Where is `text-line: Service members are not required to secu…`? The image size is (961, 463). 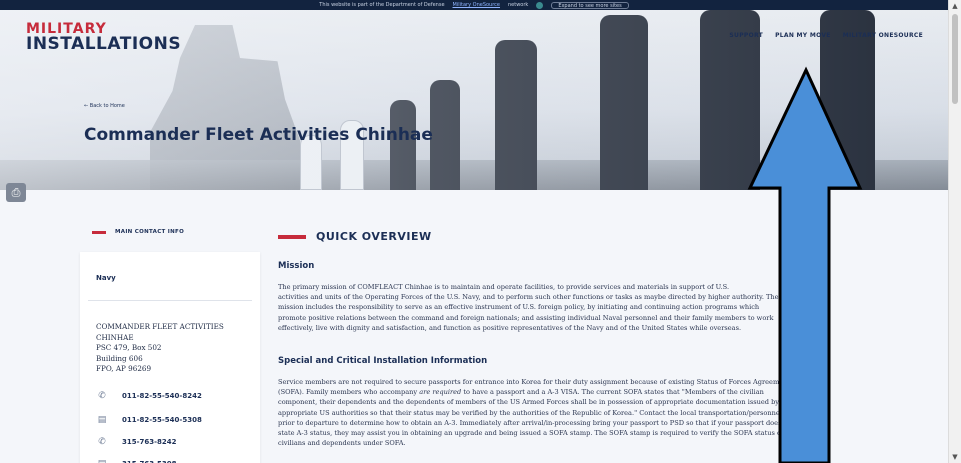
text-line: Service members are not required to secu… is located at coordinates (534, 382).